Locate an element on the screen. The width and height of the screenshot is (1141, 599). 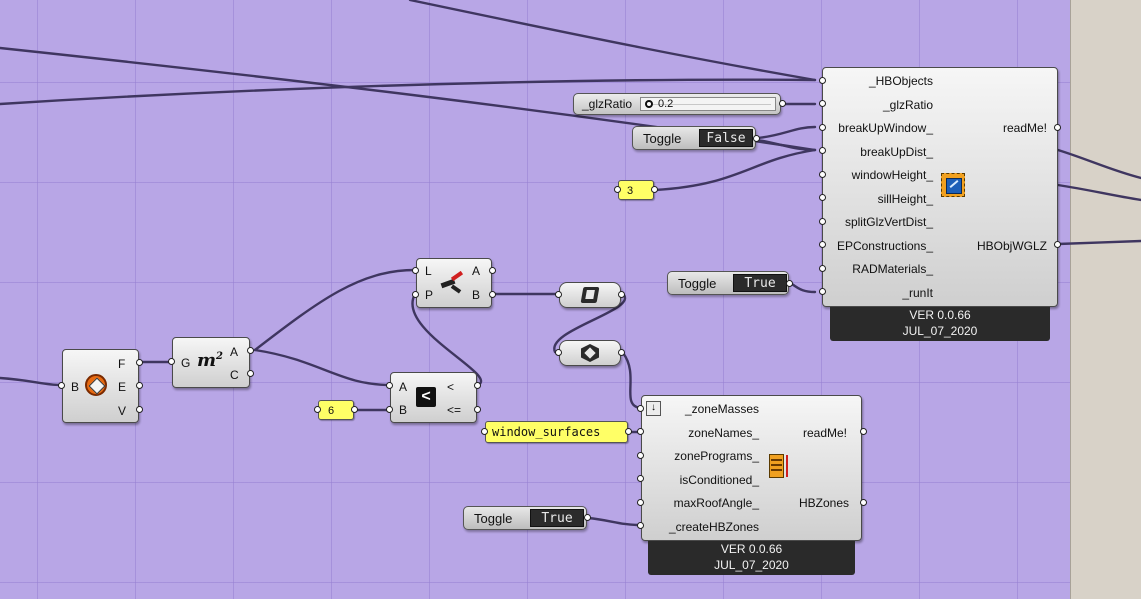
output-le: <= is located at coordinates (454, 410).